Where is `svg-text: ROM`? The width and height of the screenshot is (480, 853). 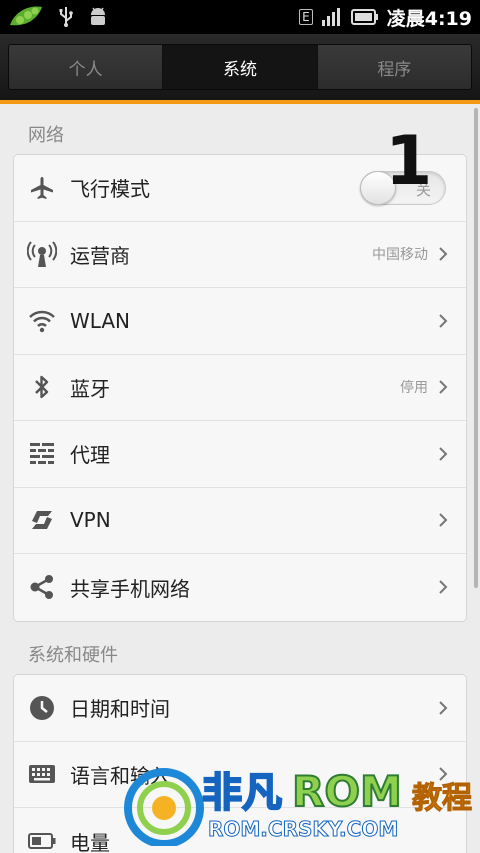 svg-text: ROM is located at coordinates (347, 791).